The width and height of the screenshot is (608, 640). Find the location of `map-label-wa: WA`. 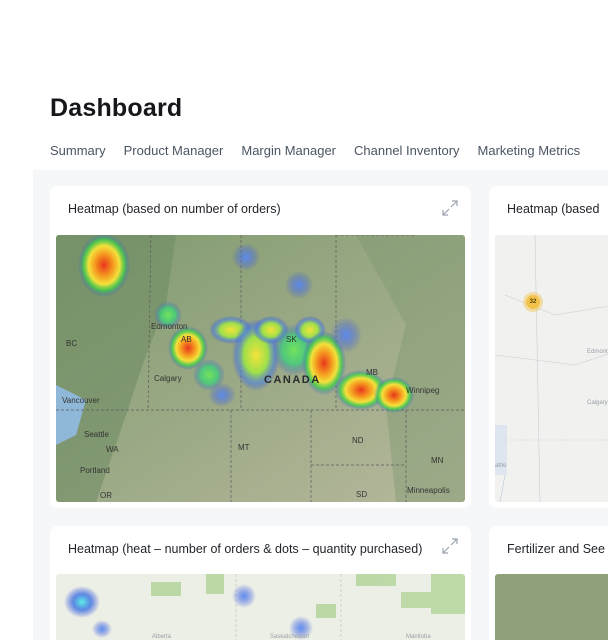

map-label-wa: WA is located at coordinates (112, 449).